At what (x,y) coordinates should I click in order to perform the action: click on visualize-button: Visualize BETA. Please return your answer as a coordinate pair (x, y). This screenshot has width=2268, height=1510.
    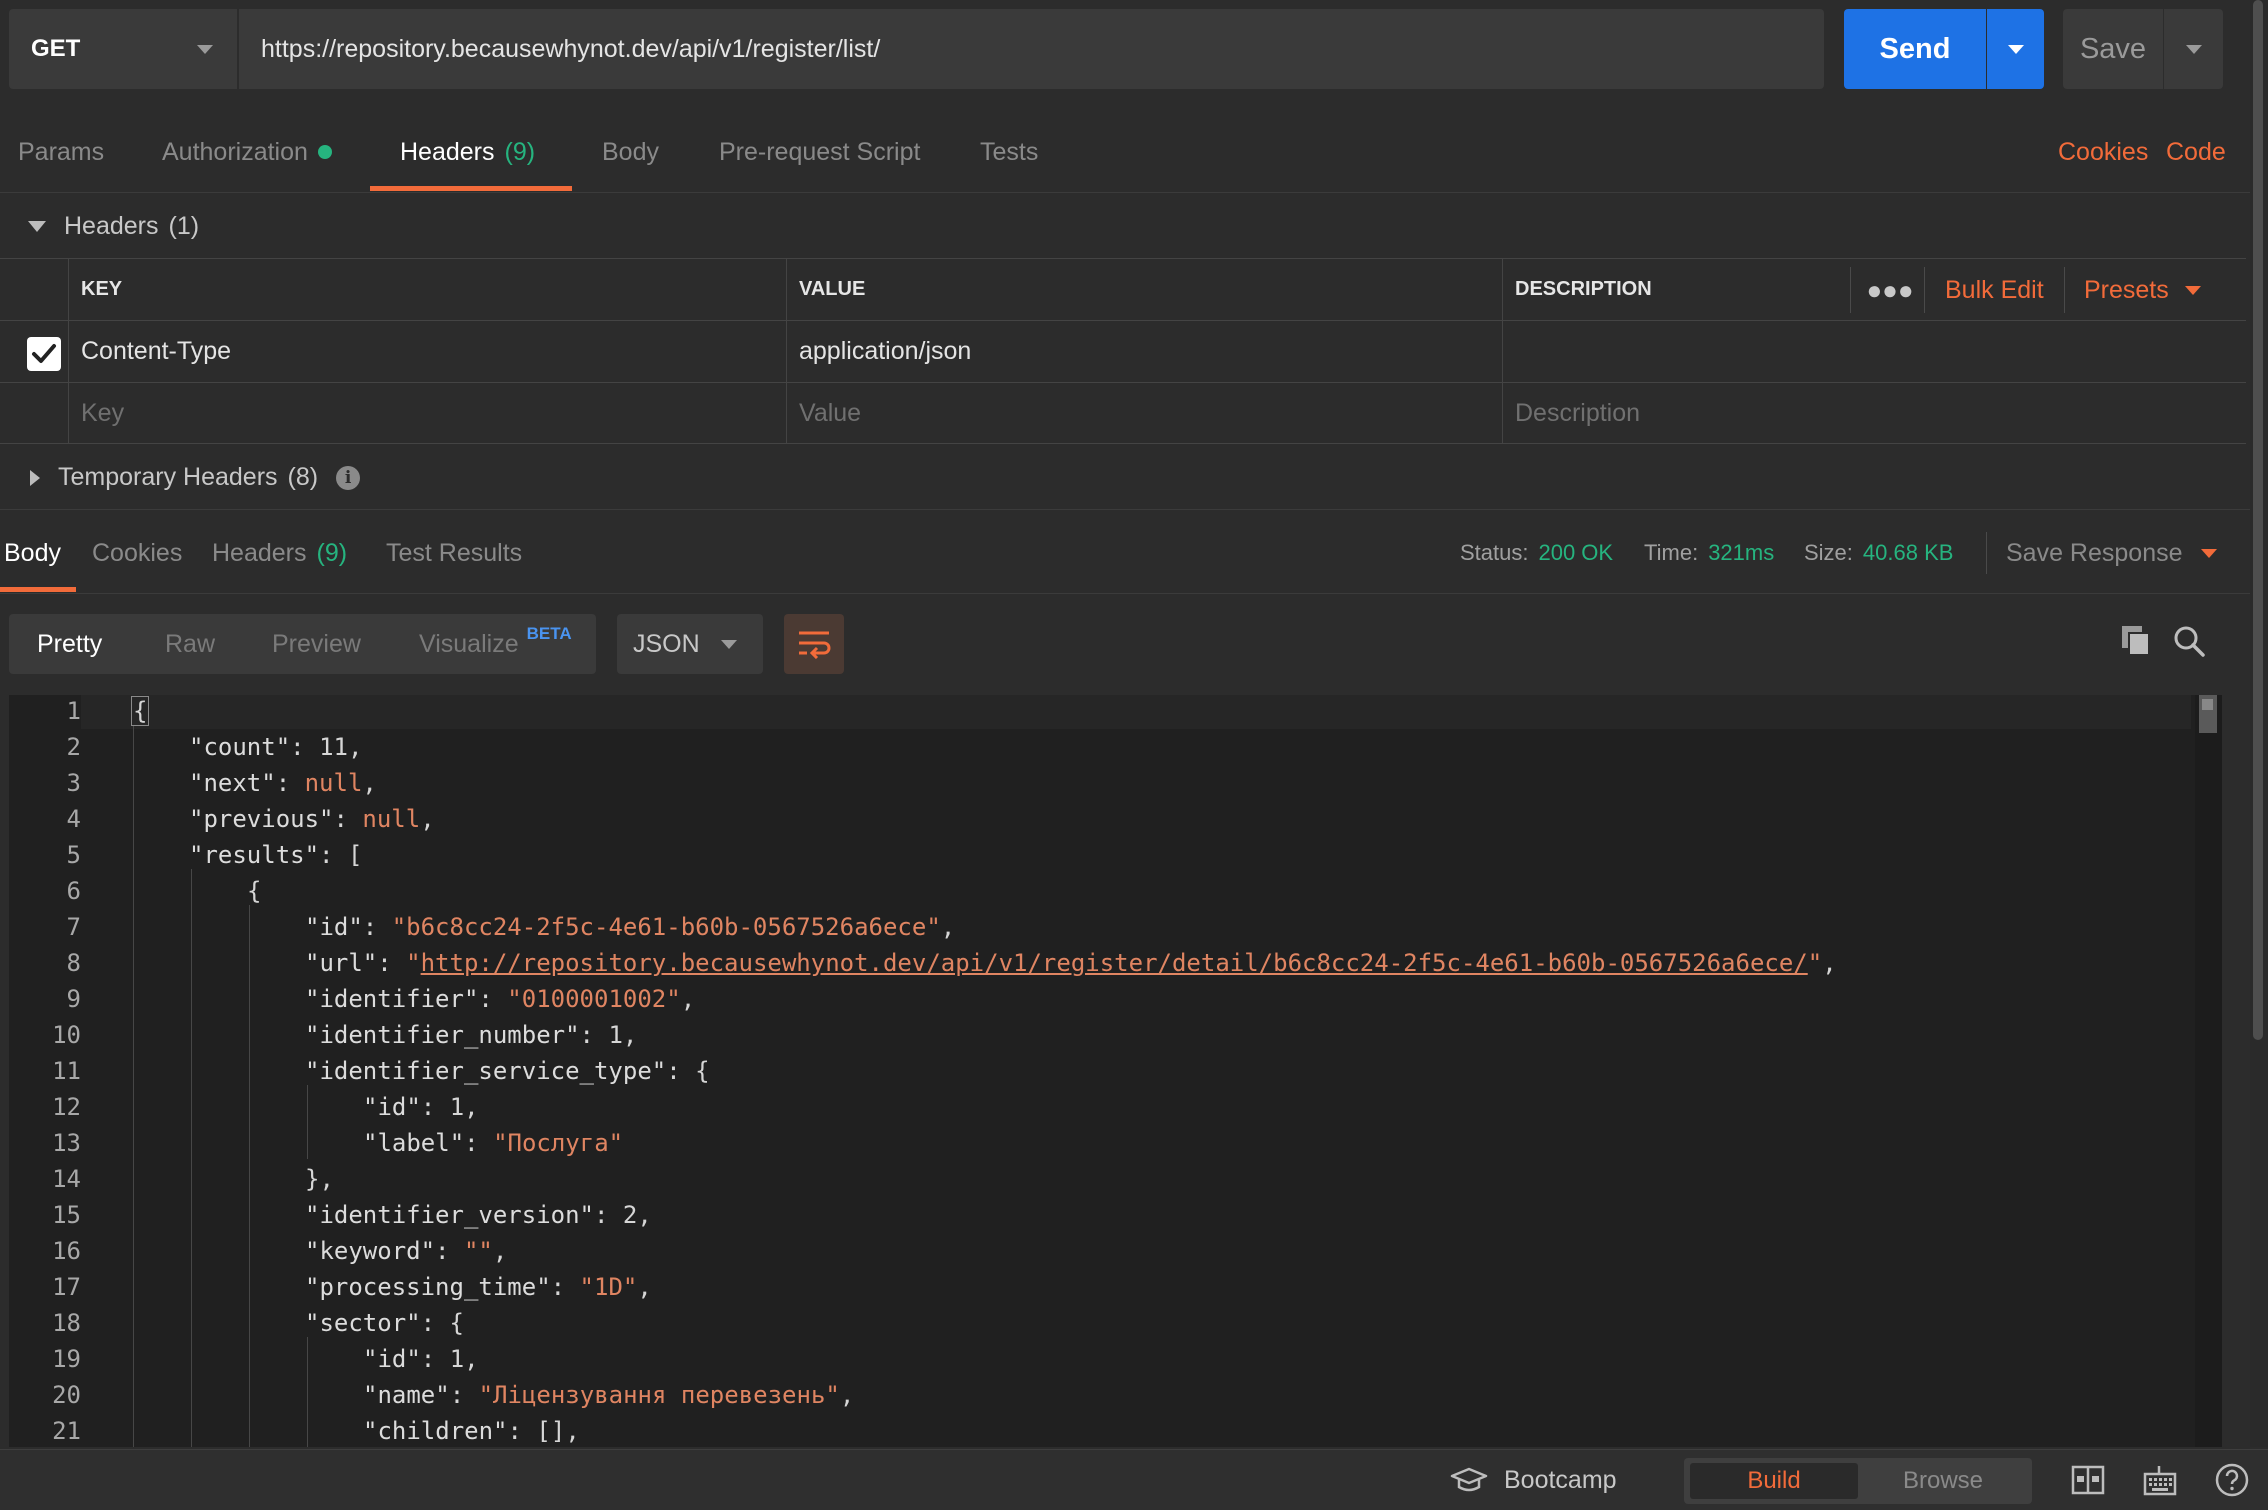
    Looking at the image, I should click on (495, 644).